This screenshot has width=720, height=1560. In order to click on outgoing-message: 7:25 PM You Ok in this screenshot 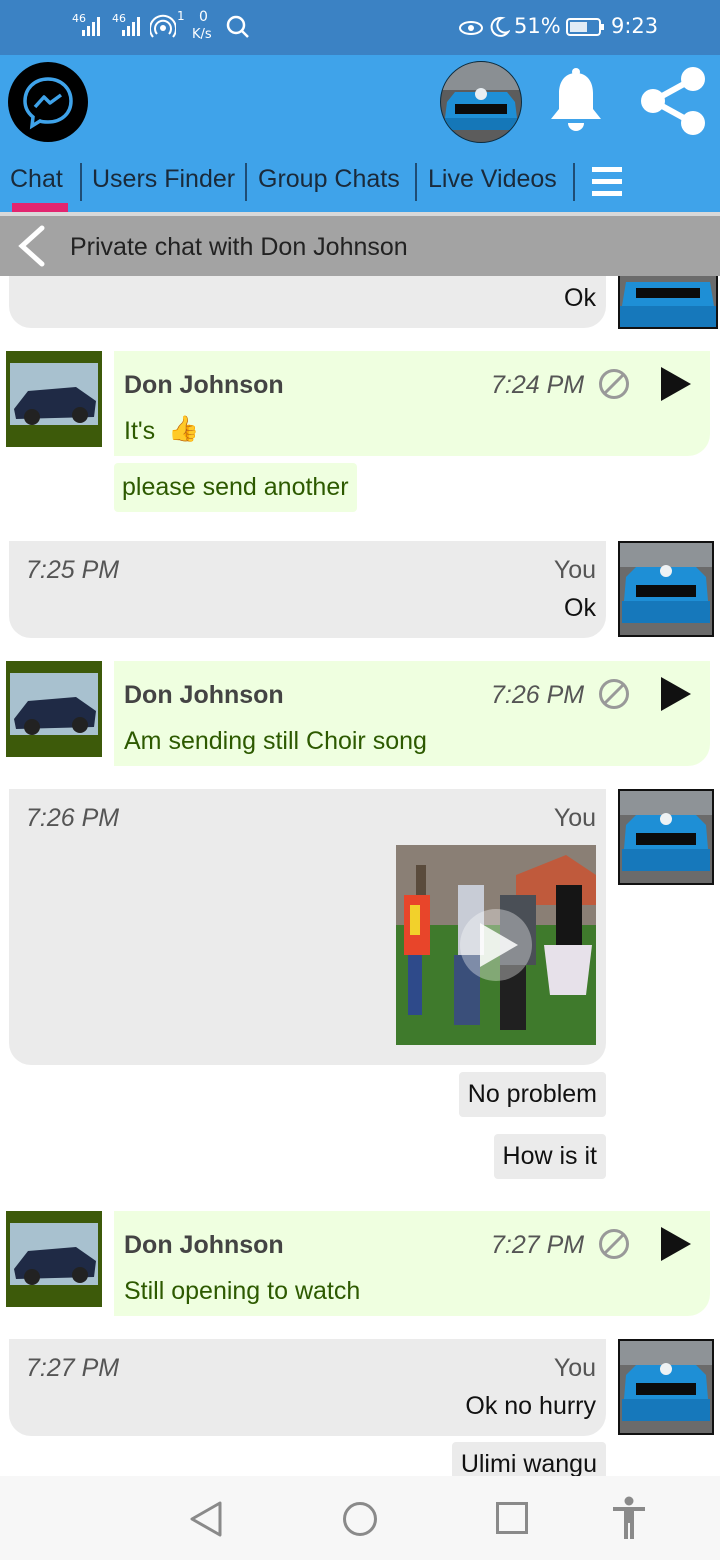, I will do `click(307, 589)`.